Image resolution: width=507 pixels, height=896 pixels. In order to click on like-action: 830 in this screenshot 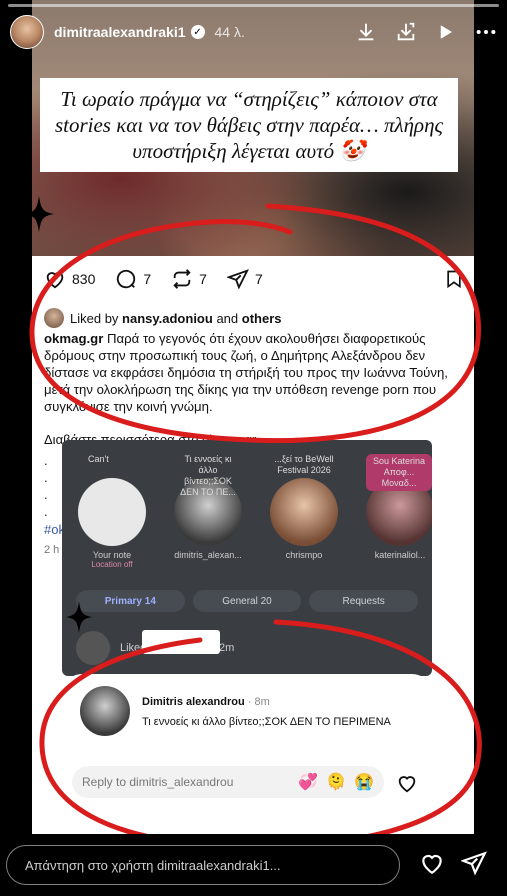, I will do `click(69, 279)`.